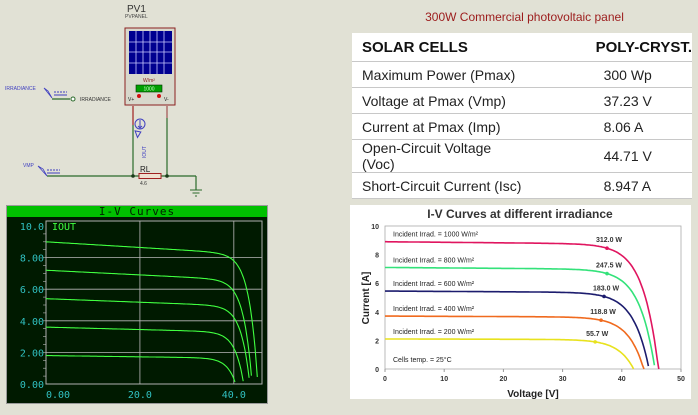 This screenshot has height=415, width=698. What do you see at coordinates (436, 235) in the screenshot?
I see `series-label: Incident Irrad. = 1000 W/m²` at bounding box center [436, 235].